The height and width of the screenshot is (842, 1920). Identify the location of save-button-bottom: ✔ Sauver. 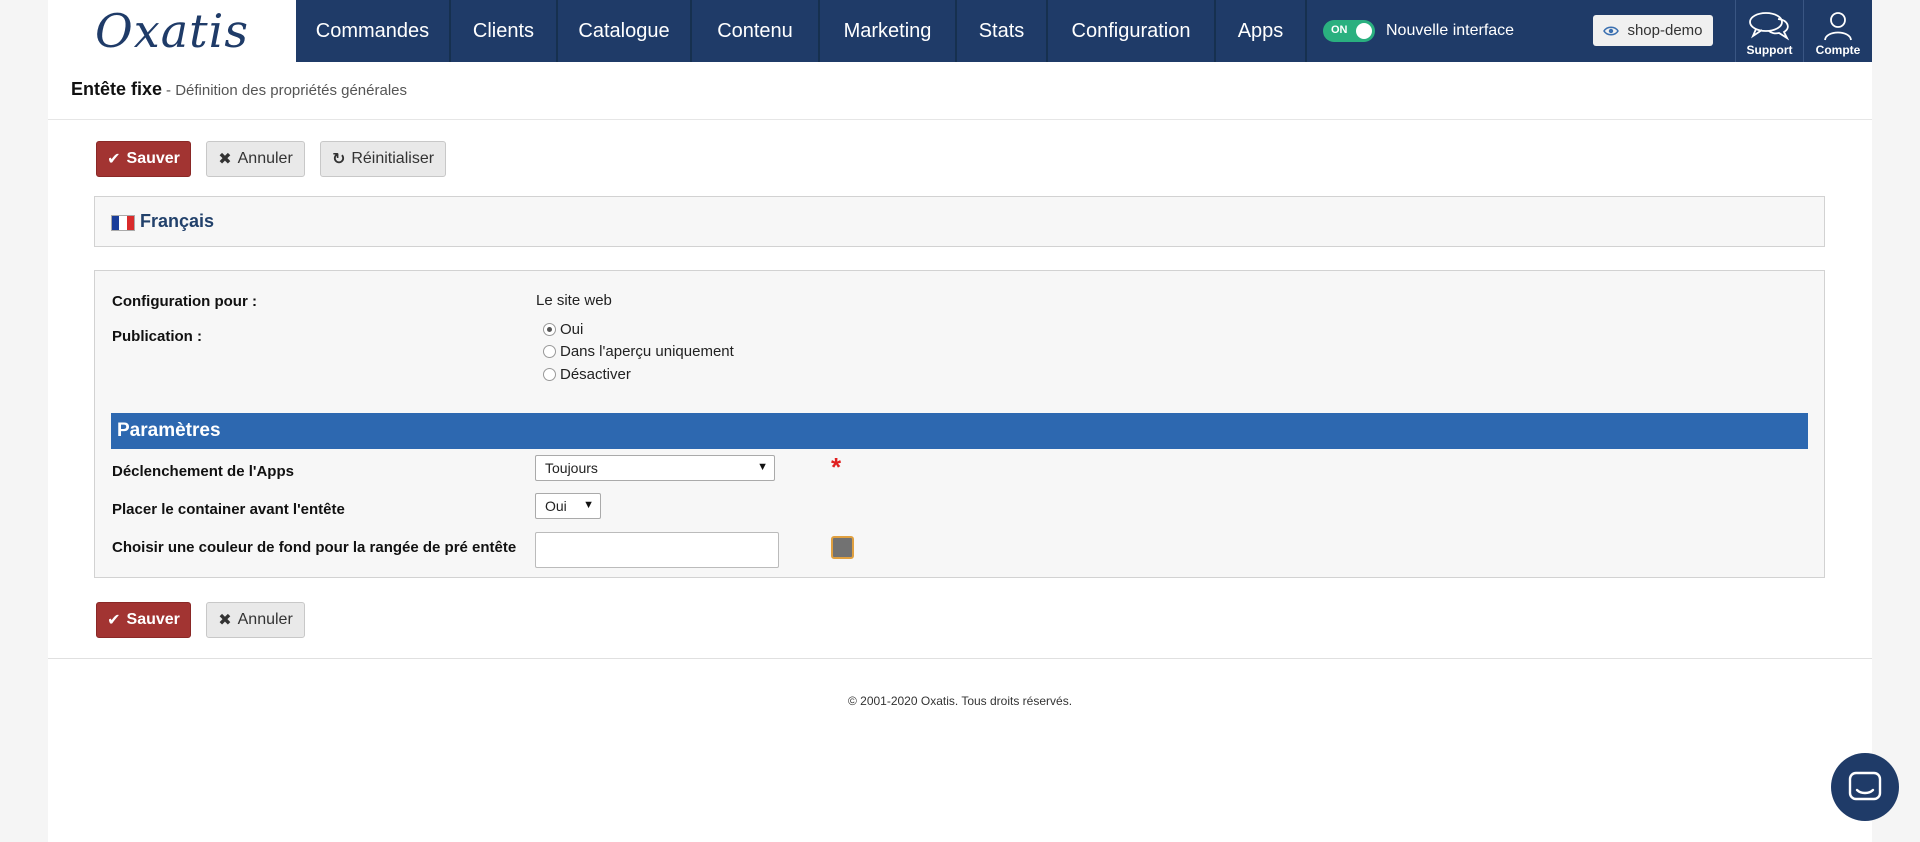
(143, 620).